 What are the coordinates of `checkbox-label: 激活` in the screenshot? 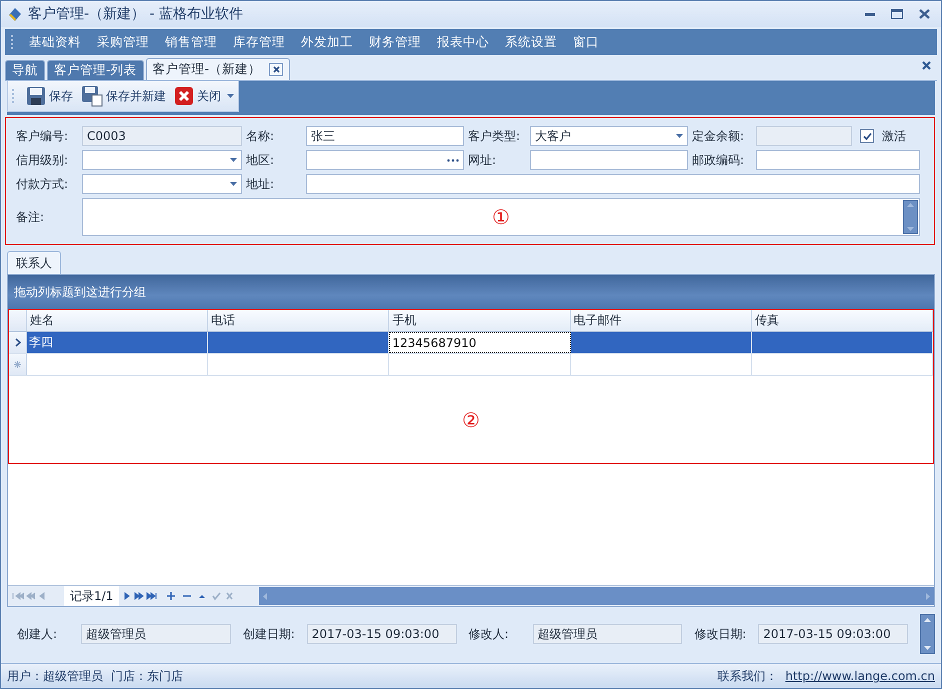 It's located at (894, 136).